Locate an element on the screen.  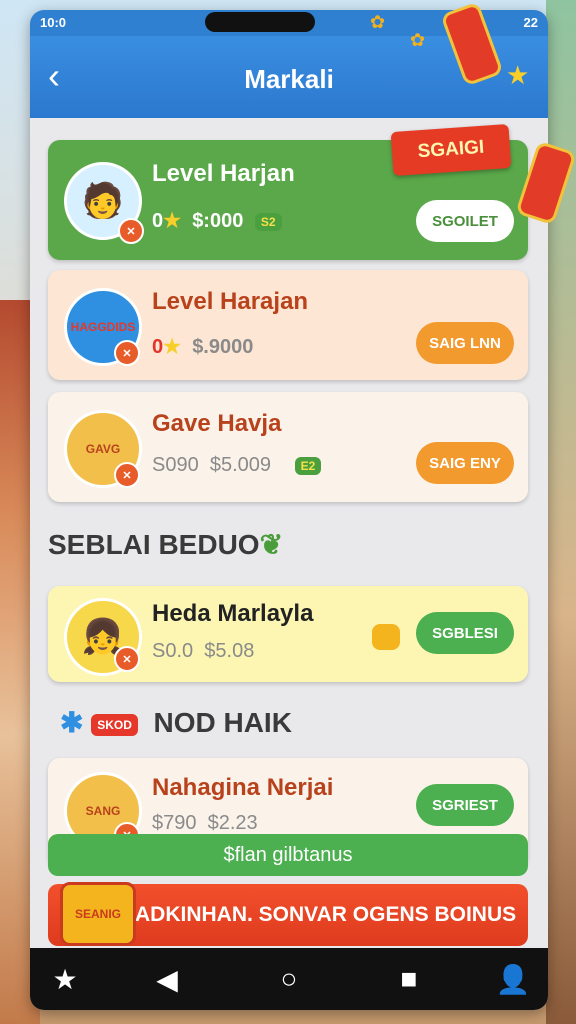
status-time: 10:0 is located at coordinates (53, 22).